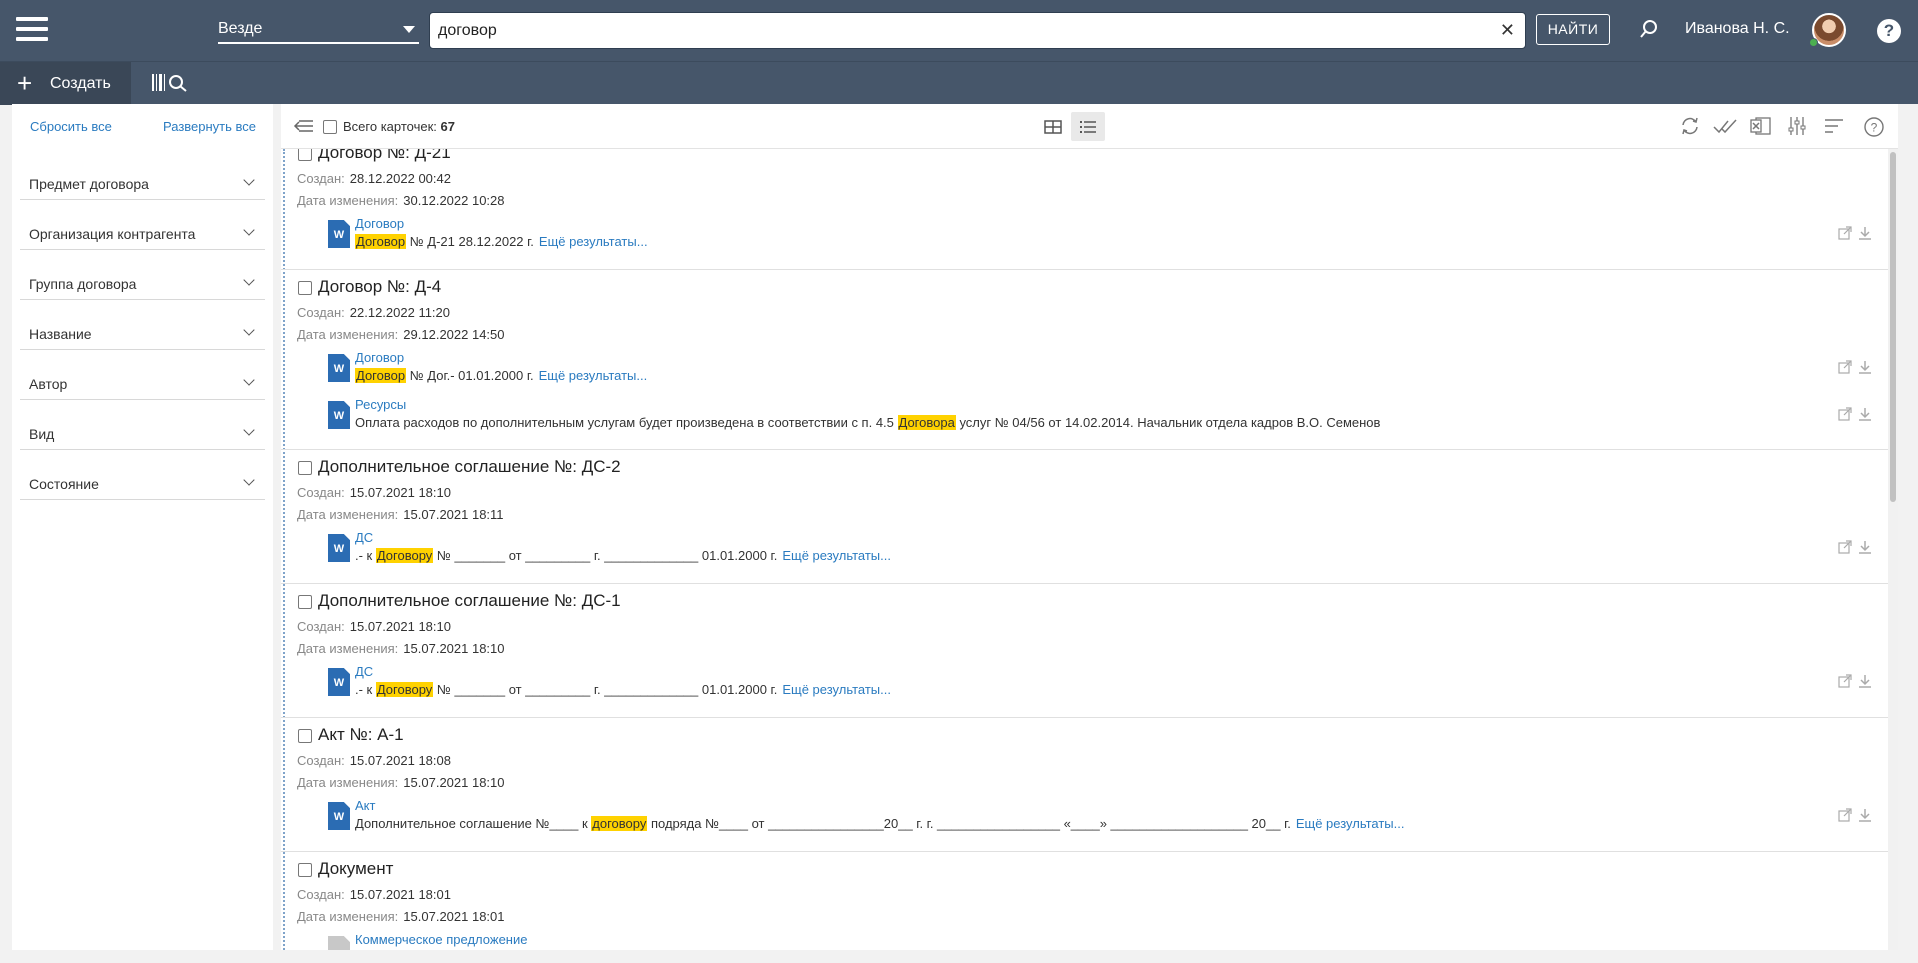  I want to click on help-circle-icon: ?, so click(1874, 127).